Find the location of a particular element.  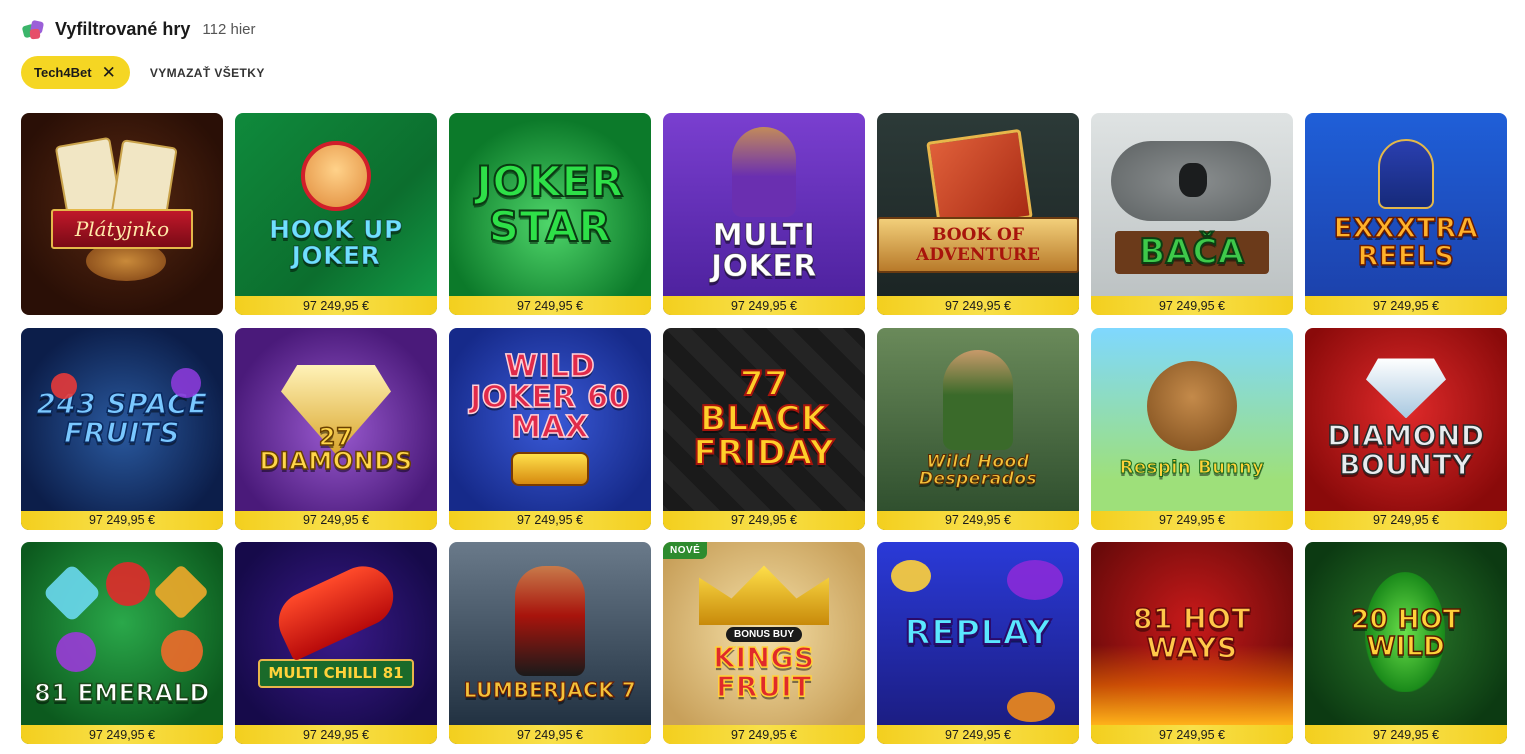

game-title: 77 Black Friday is located at coordinates (764, 418).